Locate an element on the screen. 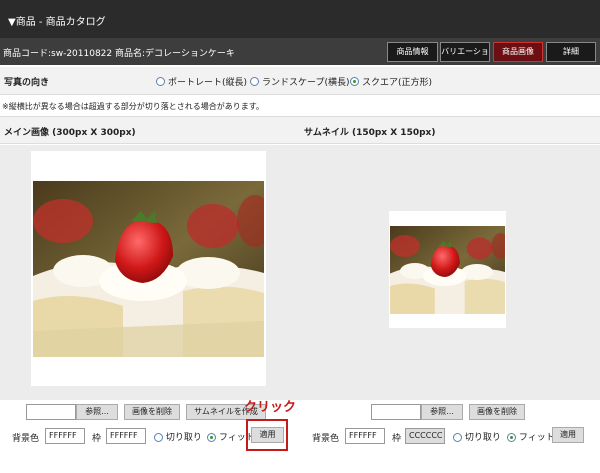 This screenshot has width=600, height=473. crop-note: ※縦横比が異なる場合は超過する部分が切り落とされる場合があります。 is located at coordinates (133, 106).